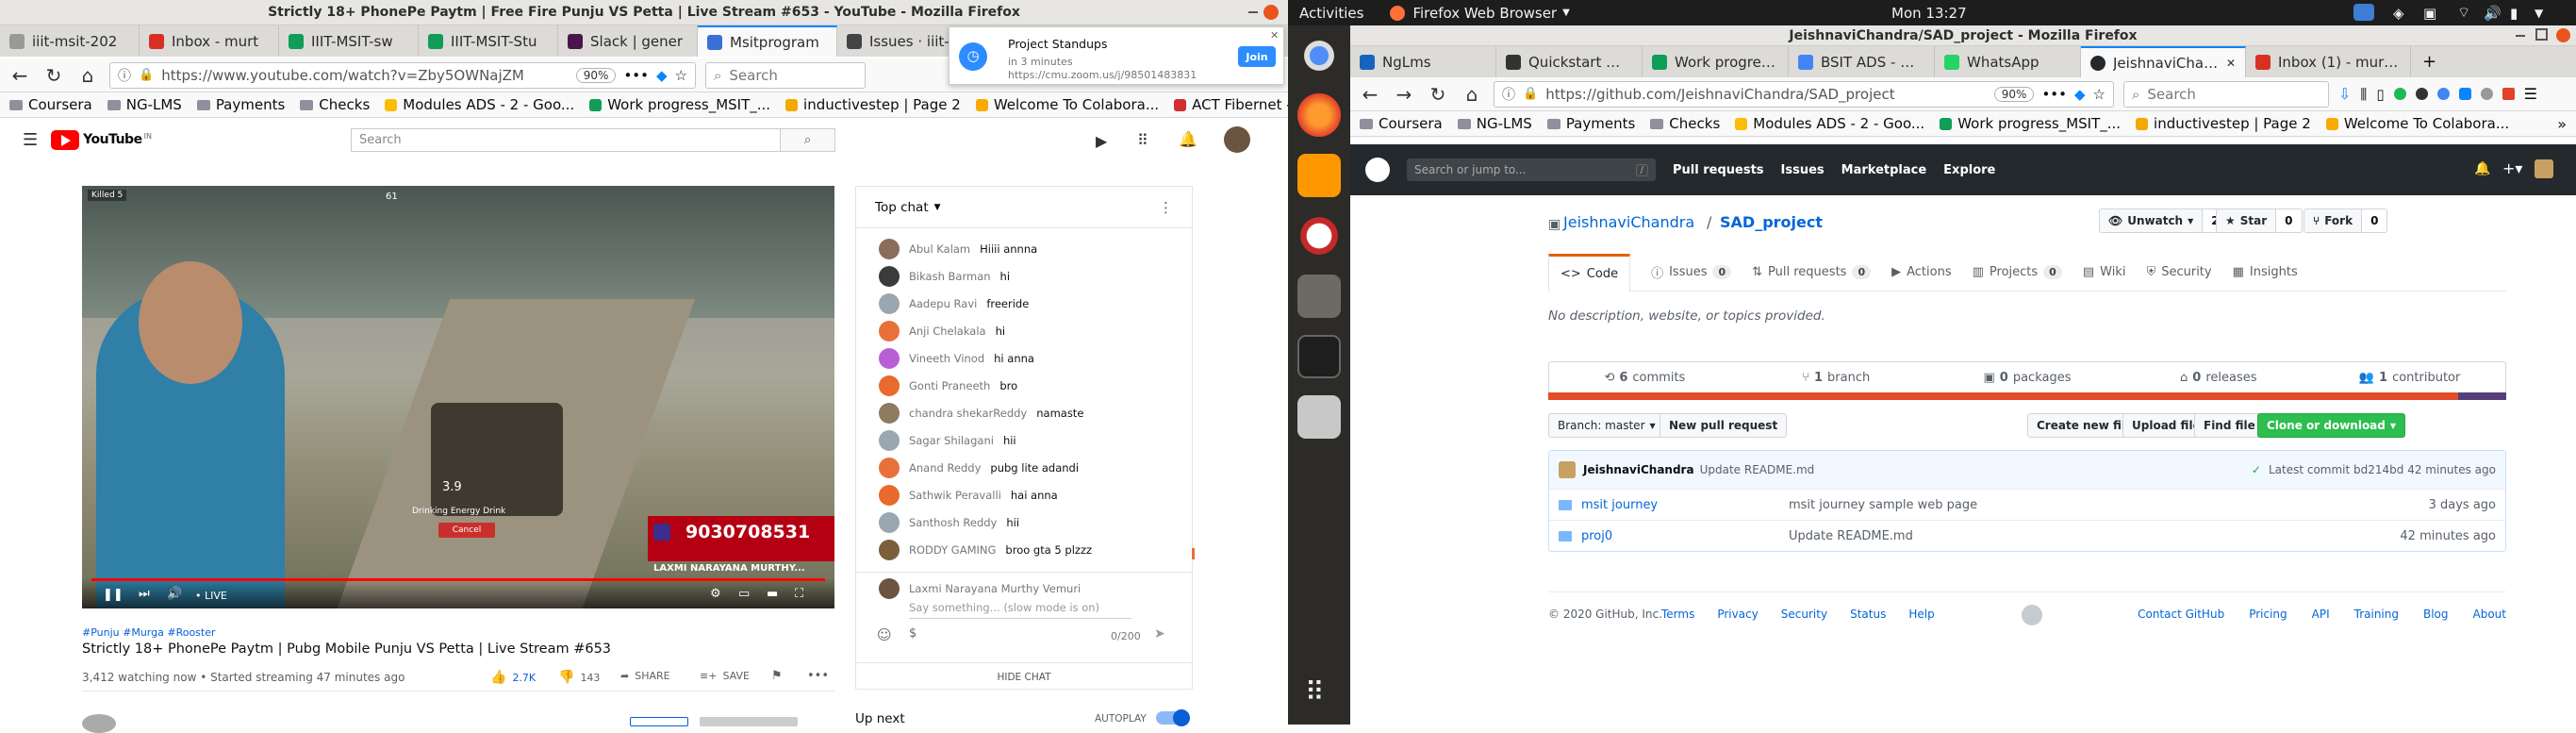 This screenshot has width=2576, height=733. Describe the element at coordinates (593, 140) in the screenshot. I see `search-input: Search ⌕` at that location.